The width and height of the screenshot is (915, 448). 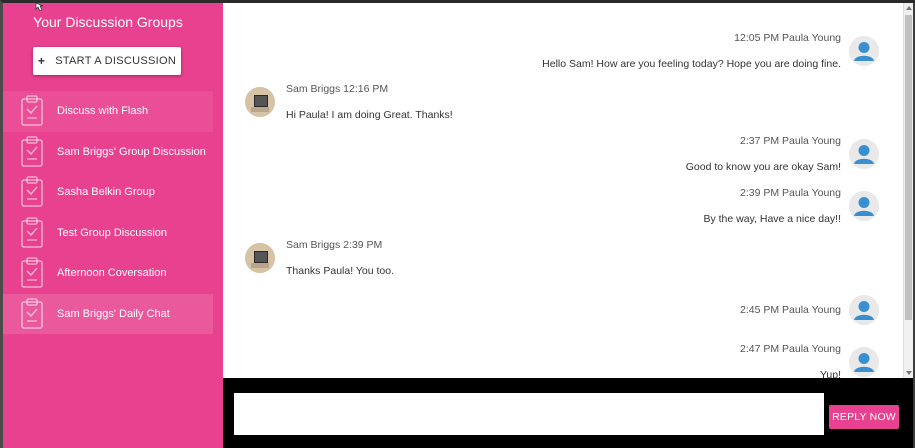 I want to click on reply-now-button: REPLY NOW, so click(x=864, y=417).